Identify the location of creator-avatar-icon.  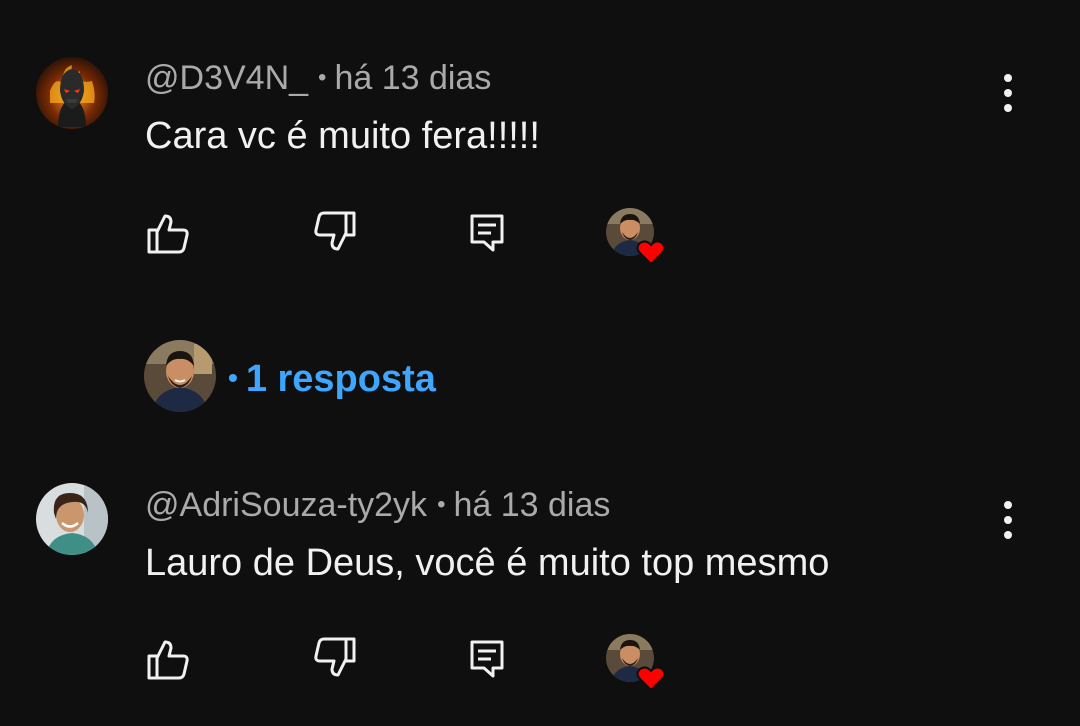
(180, 376).